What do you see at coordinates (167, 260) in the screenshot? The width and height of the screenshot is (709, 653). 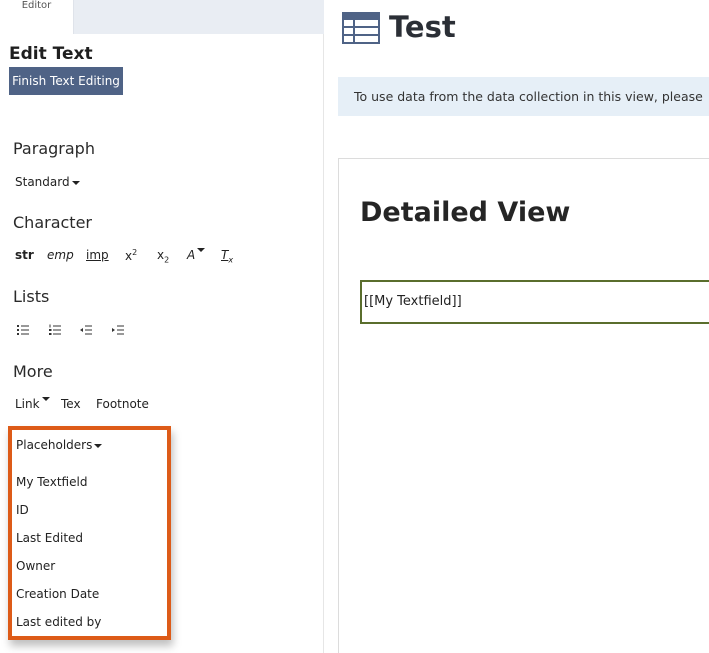 I see `subscript-exp: 2` at bounding box center [167, 260].